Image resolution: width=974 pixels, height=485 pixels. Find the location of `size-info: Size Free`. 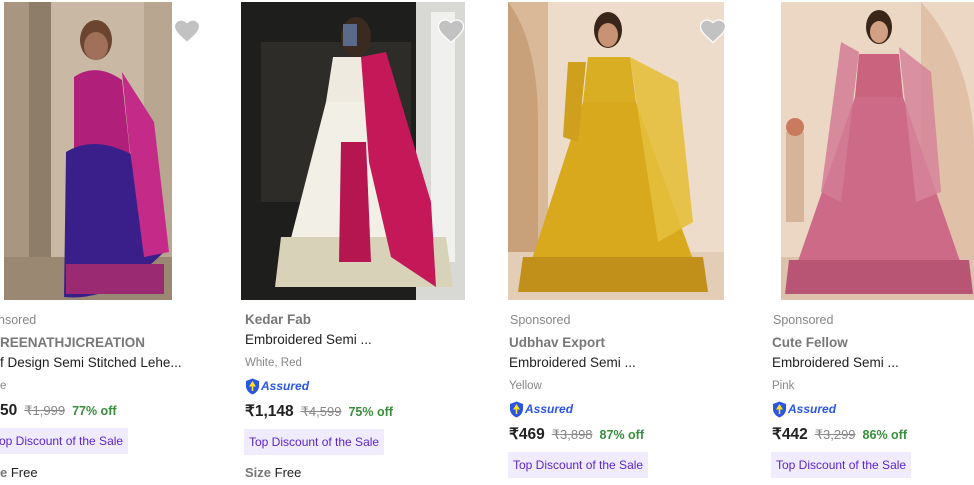

size-info: Size Free is located at coordinates (273, 472).